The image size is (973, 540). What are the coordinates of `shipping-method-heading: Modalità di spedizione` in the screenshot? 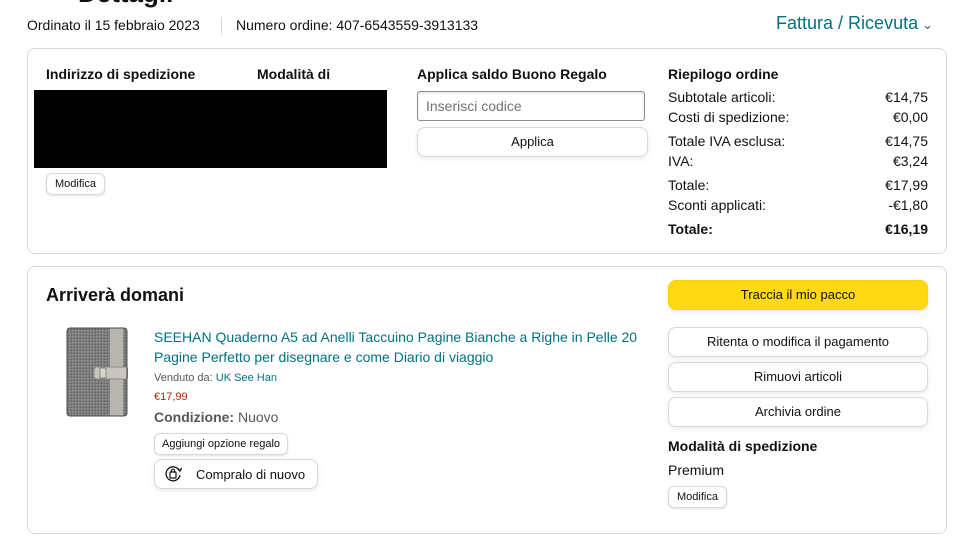 It's located at (743, 446).